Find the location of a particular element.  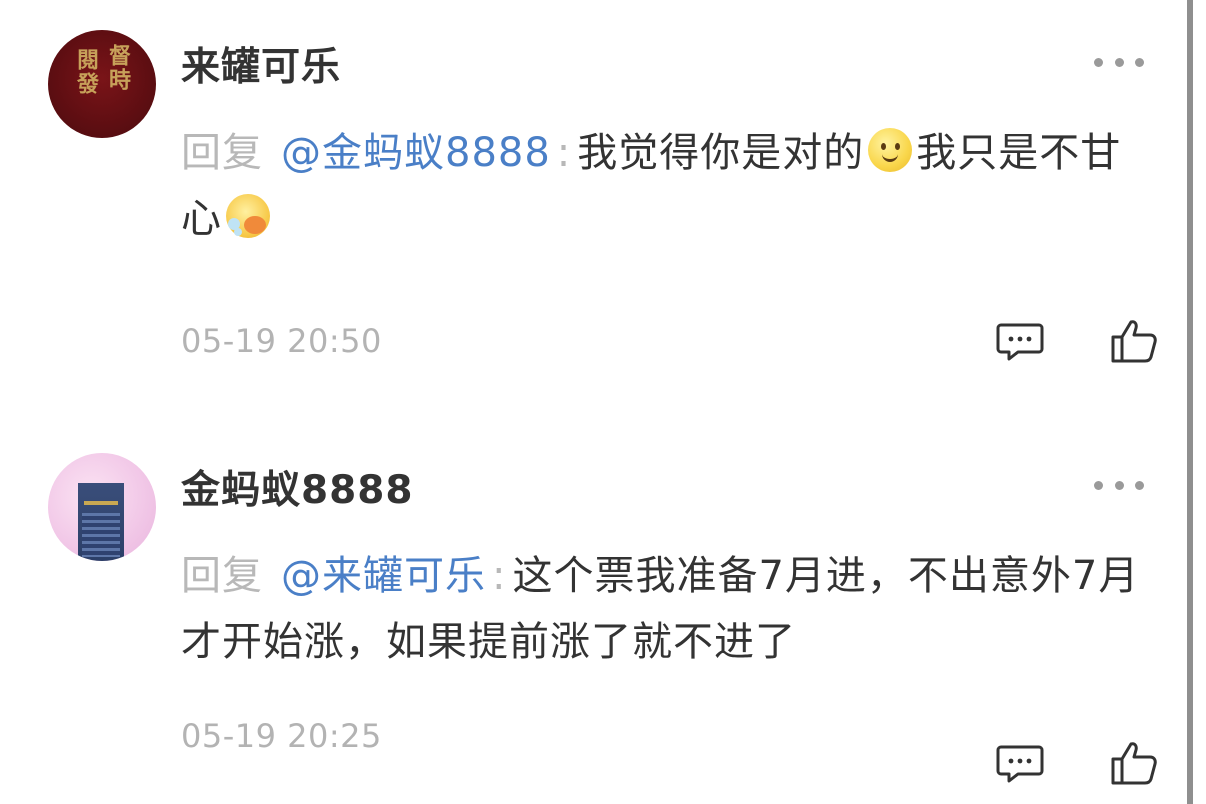

avatar is located at coordinates (102, 507).